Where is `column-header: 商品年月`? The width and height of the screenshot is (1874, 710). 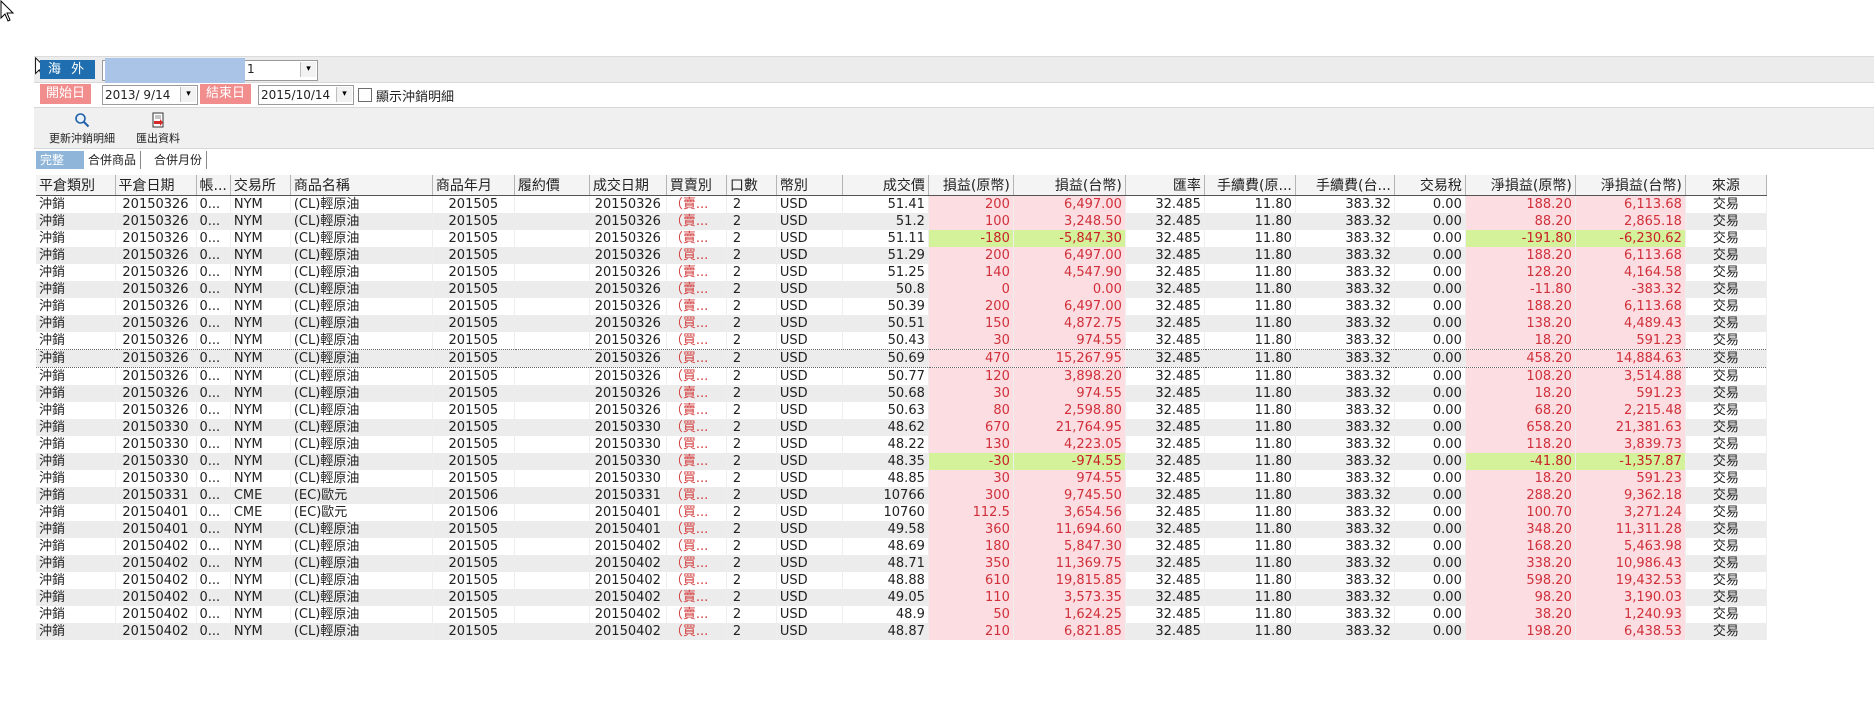
column-header: 商品年月 is located at coordinates (473, 185).